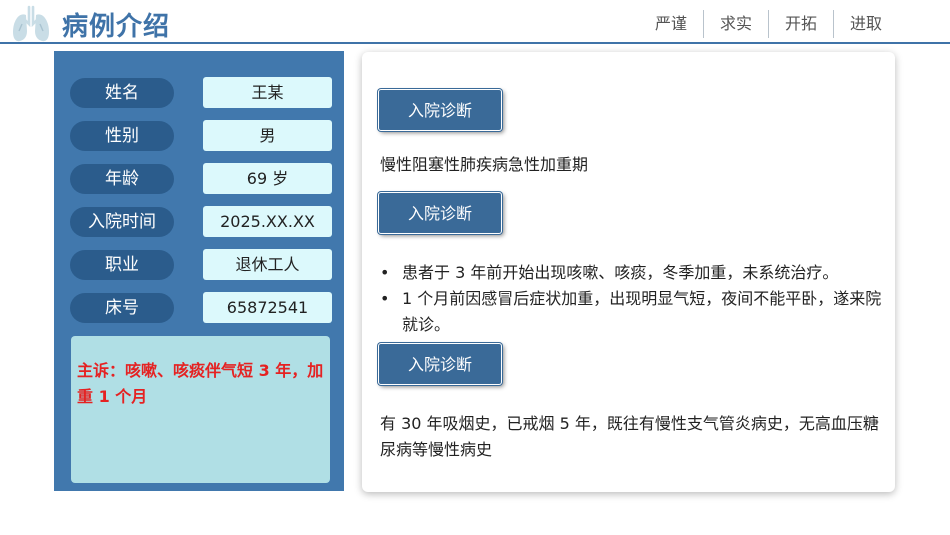 The width and height of the screenshot is (950, 535). What do you see at coordinates (201, 135) in the screenshot?
I see `info-row-gender: 性别 男` at bounding box center [201, 135].